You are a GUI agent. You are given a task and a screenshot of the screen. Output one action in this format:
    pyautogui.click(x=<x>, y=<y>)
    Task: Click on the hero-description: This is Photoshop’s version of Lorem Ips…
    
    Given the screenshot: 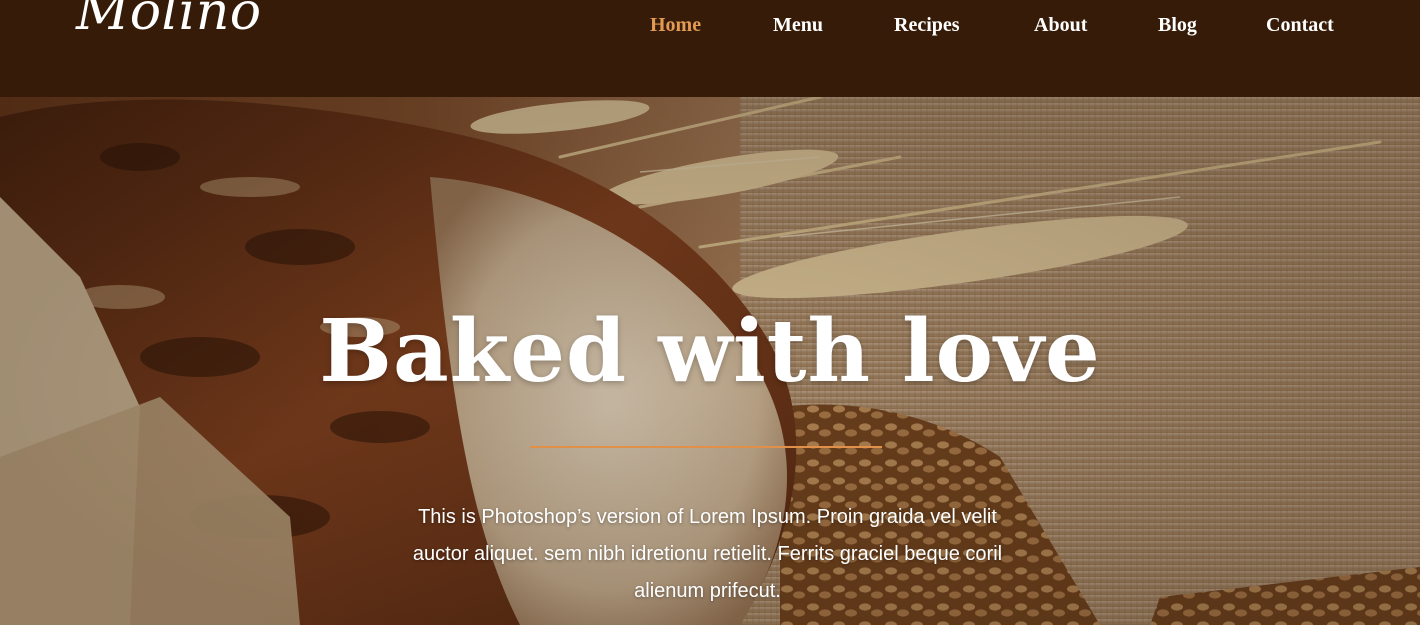 What is the action you would take?
    pyautogui.click(x=707, y=554)
    